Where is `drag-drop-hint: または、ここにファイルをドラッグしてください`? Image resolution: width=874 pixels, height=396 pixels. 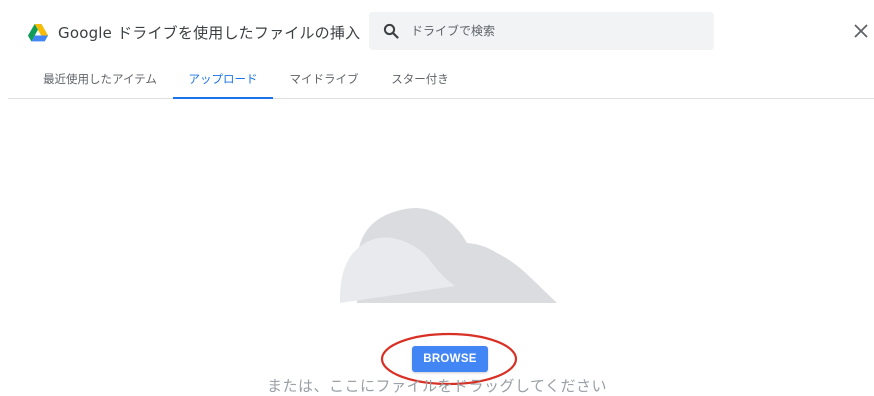
drag-drop-hint: または、ここにファイルをドラッグしてください is located at coordinates (437, 386).